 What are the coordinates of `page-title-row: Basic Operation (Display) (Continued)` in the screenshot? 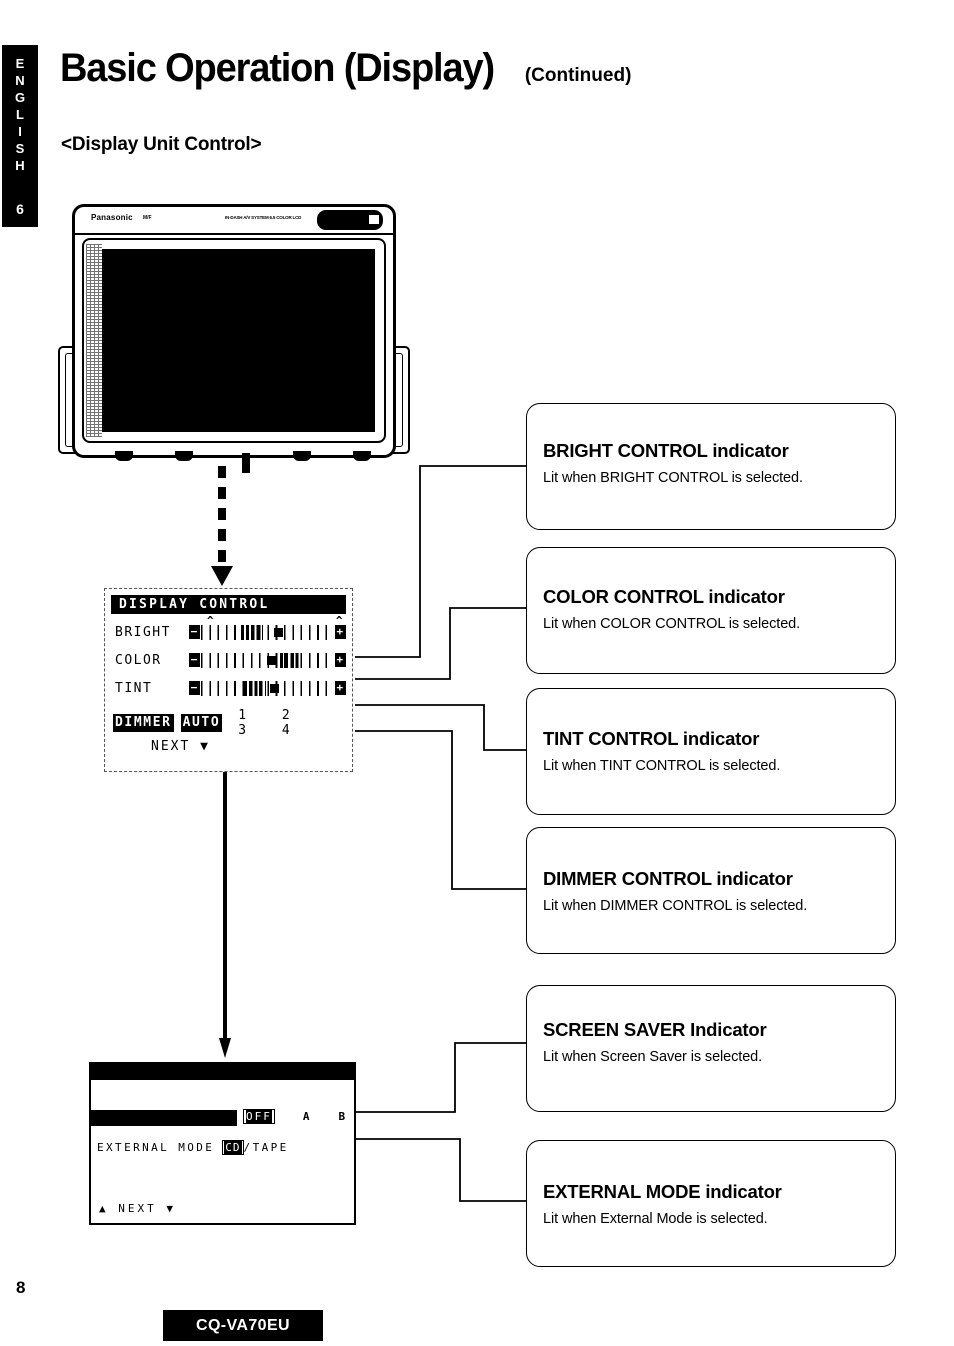 It's located at (480, 68).